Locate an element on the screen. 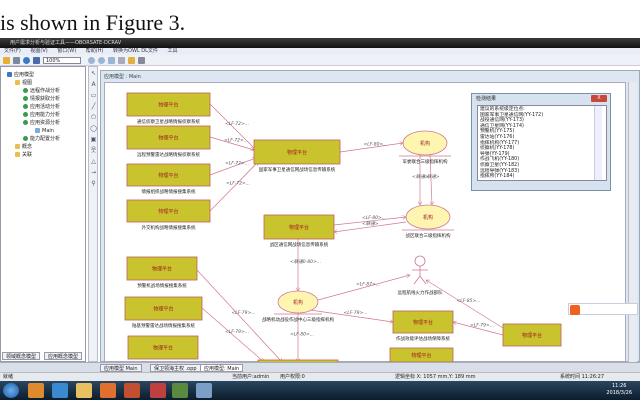 Image resolution: width=640 pixels, height=400 pixels. node-name: 通信侦察卫星战略情报侦察系统 is located at coordinates (168, 121).